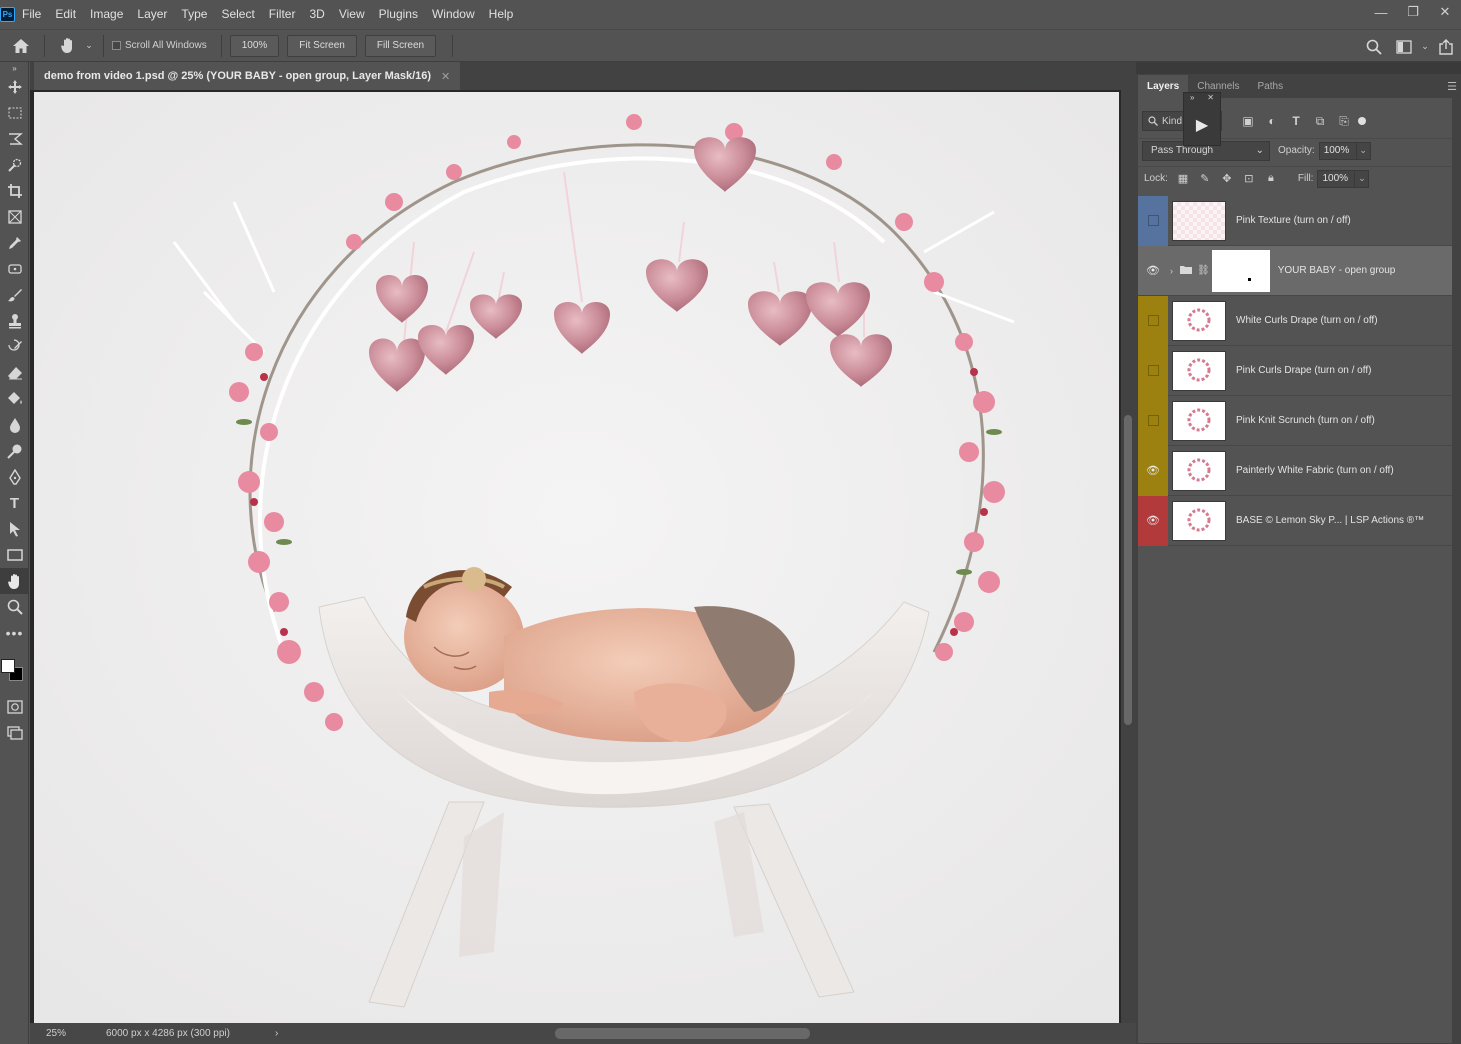  What do you see at coordinates (8, 666) in the screenshot?
I see `foreground-color-swatch` at bounding box center [8, 666].